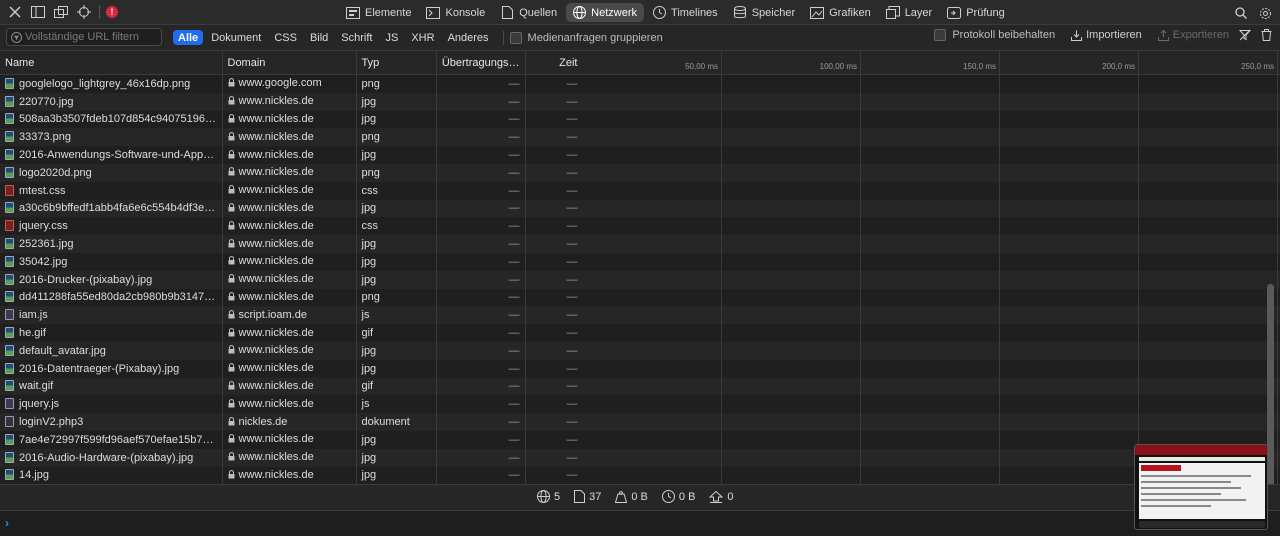  I want to click on error-badge: !, so click(112, 12).